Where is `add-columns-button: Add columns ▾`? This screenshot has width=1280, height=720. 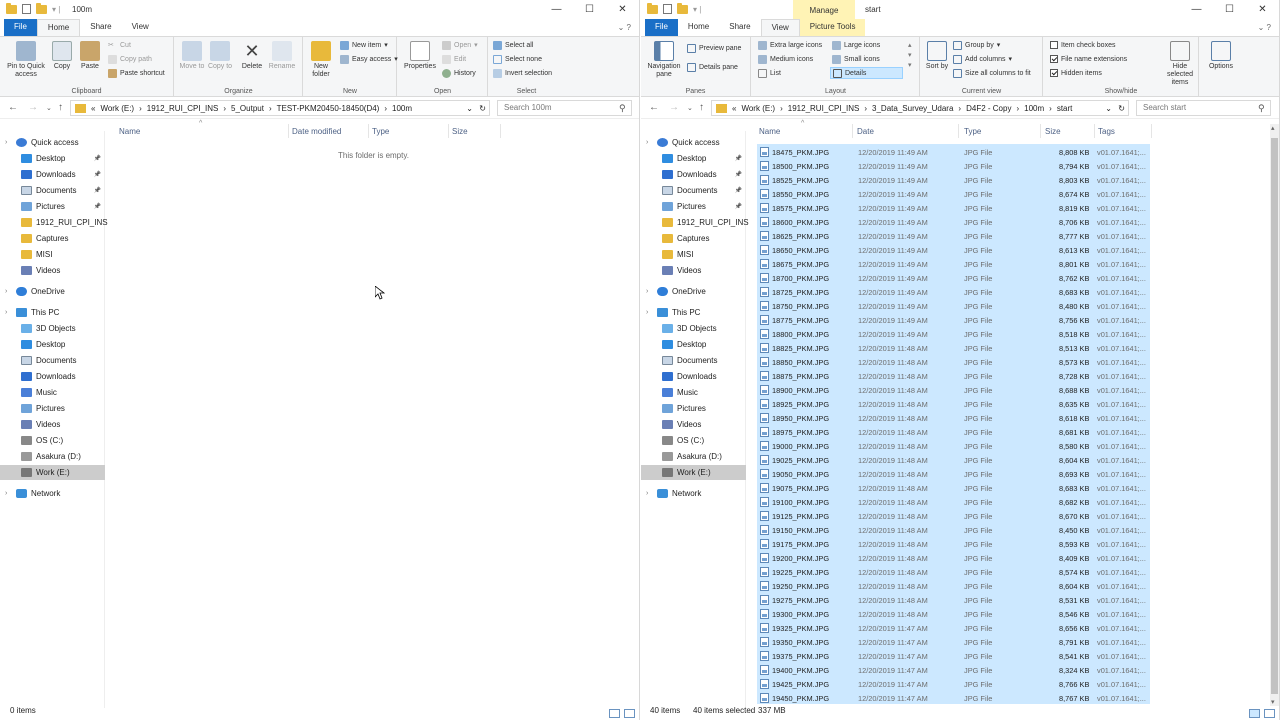 add-columns-button: Add columns ▾ is located at coordinates (982, 59).